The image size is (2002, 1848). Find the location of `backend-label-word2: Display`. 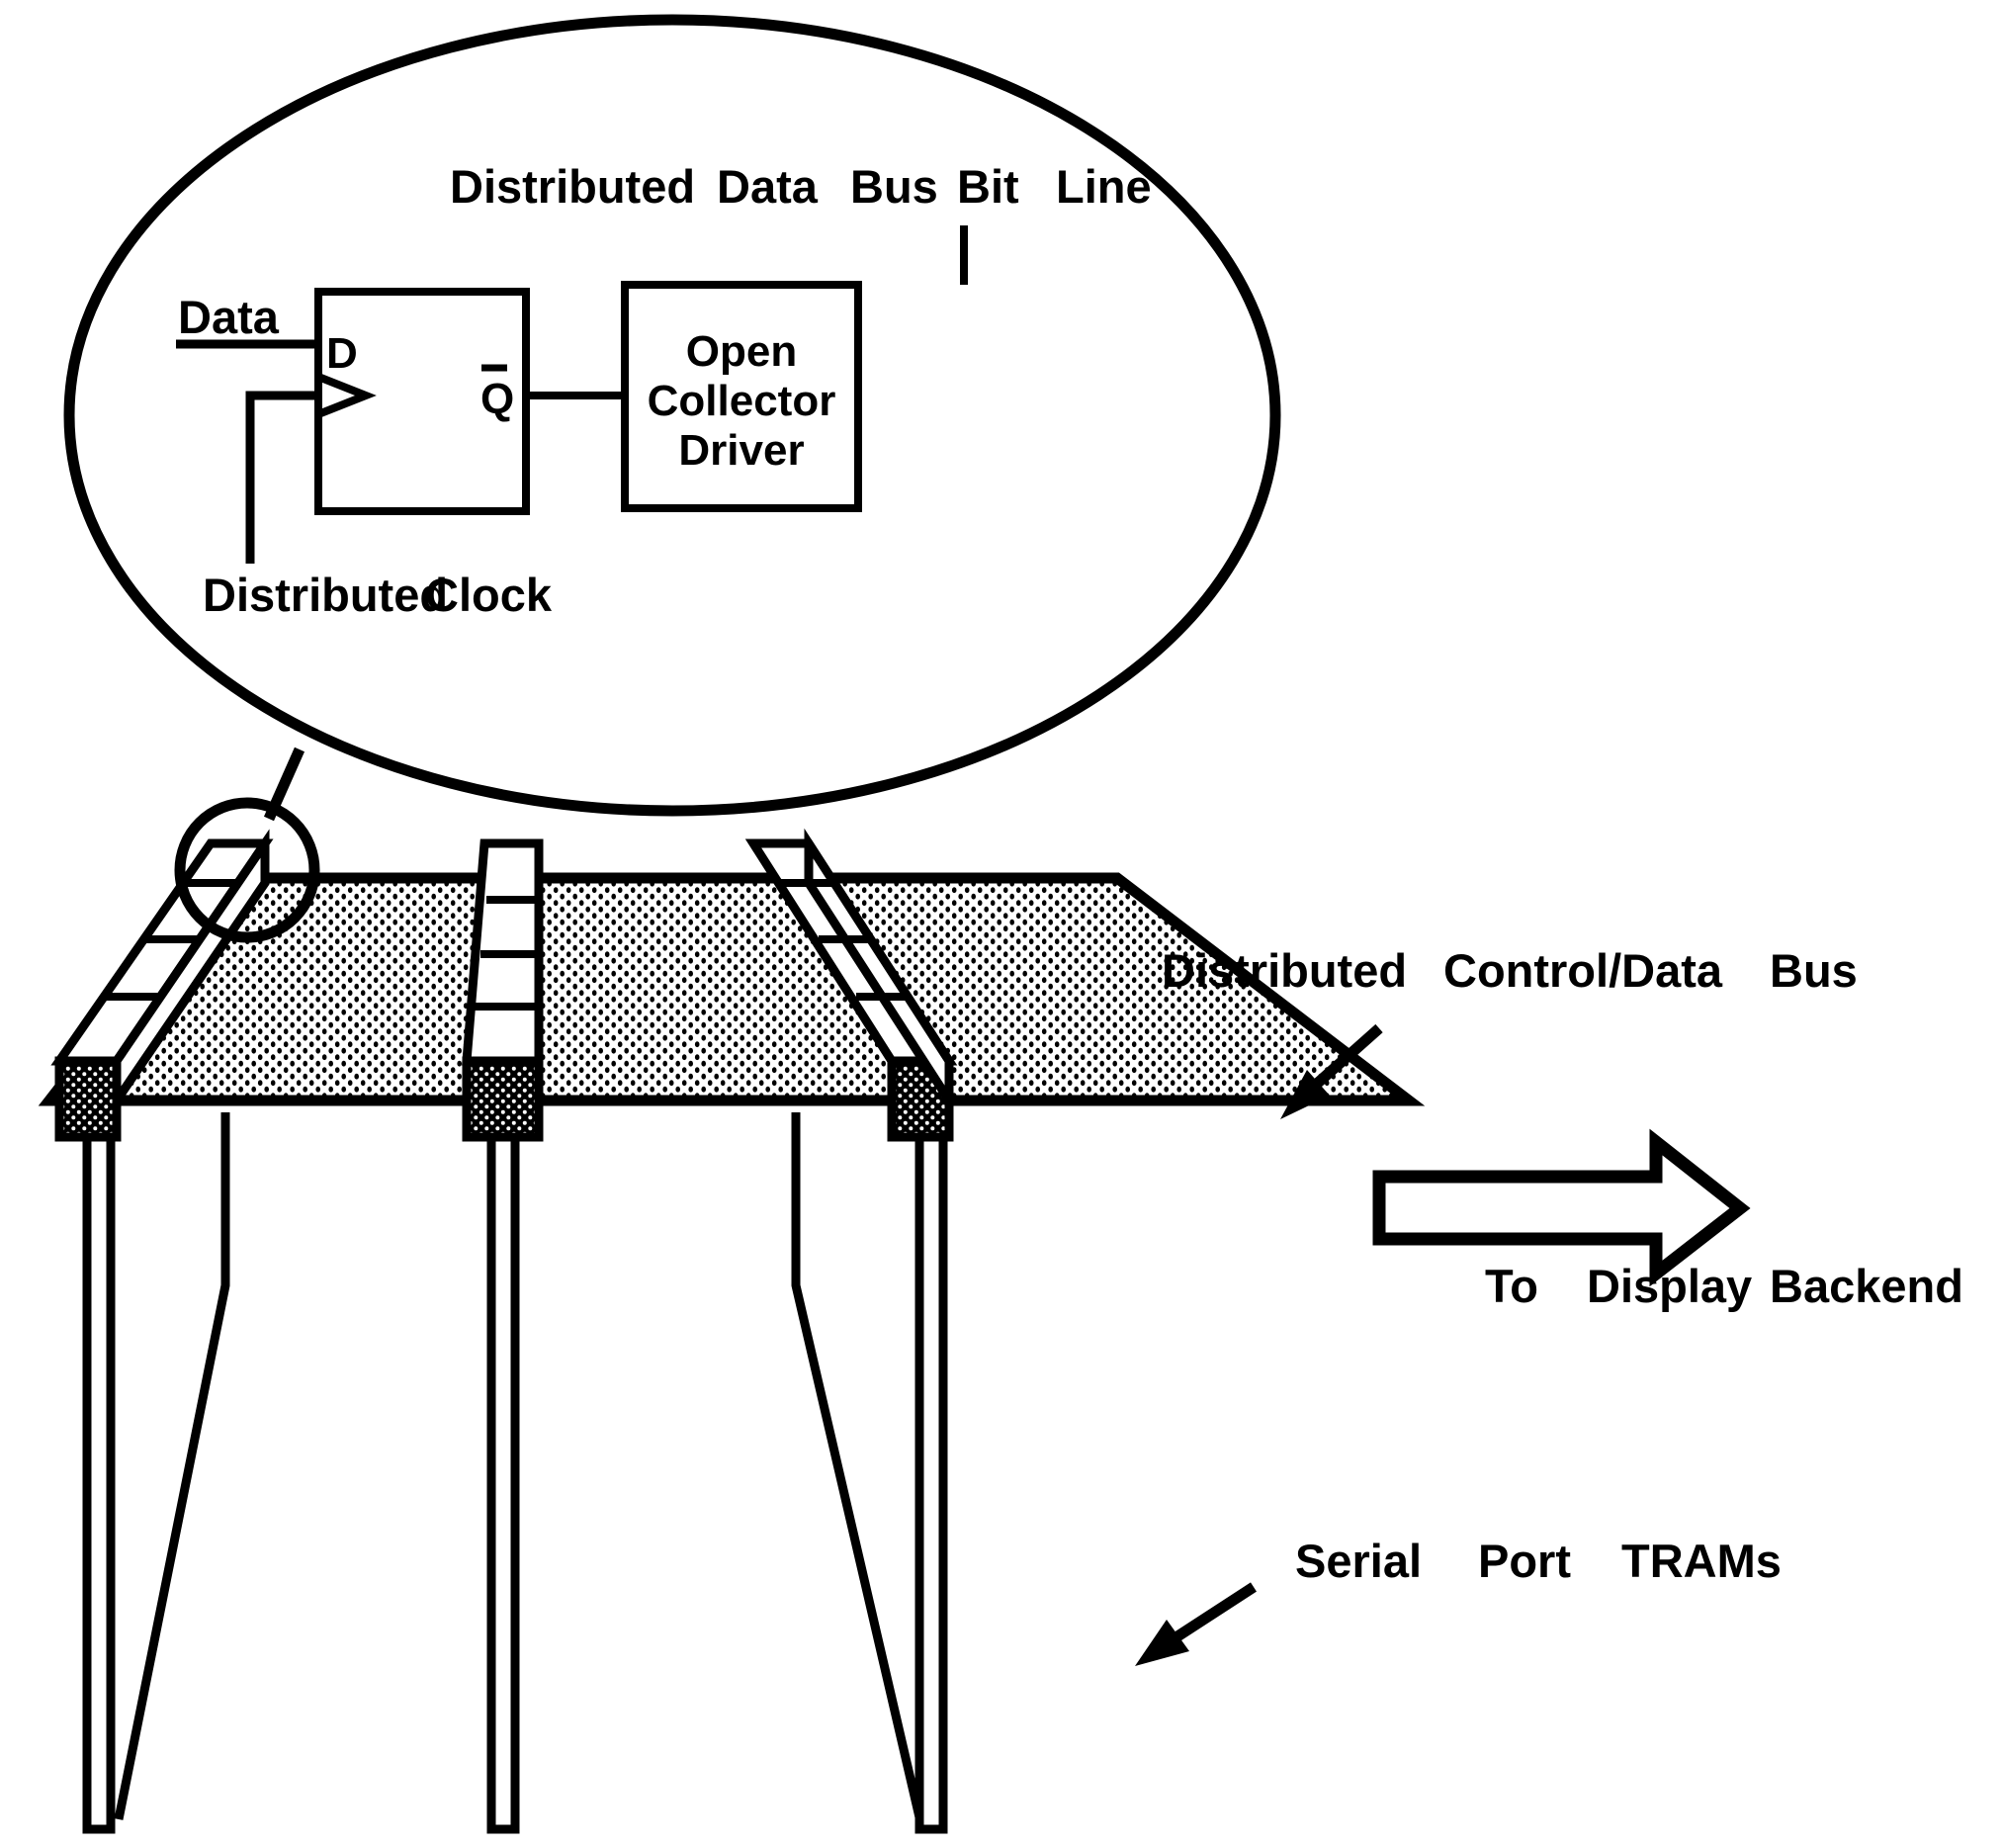

backend-label-word2: Display is located at coordinates (1669, 1286).